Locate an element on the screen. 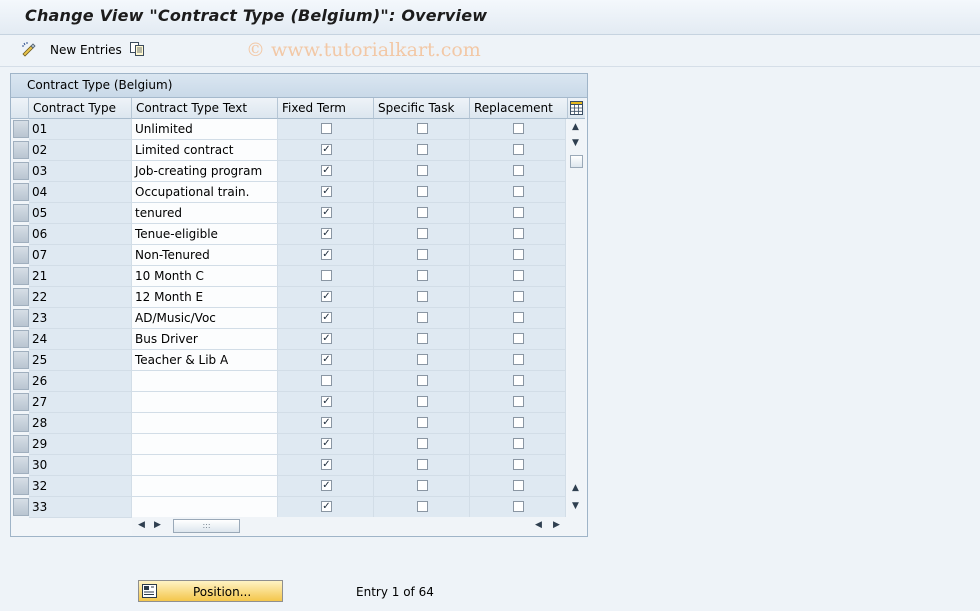  new-entries-button: New Entries is located at coordinates (86, 50).